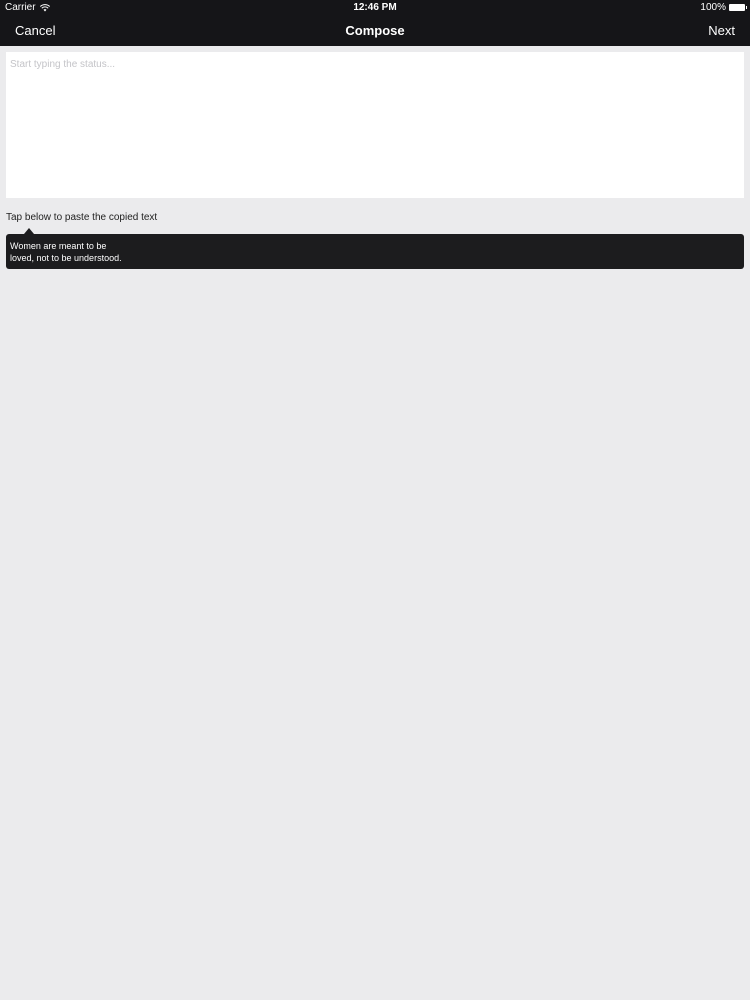  Describe the element at coordinates (738, 7) in the screenshot. I see `battery-icon` at that location.